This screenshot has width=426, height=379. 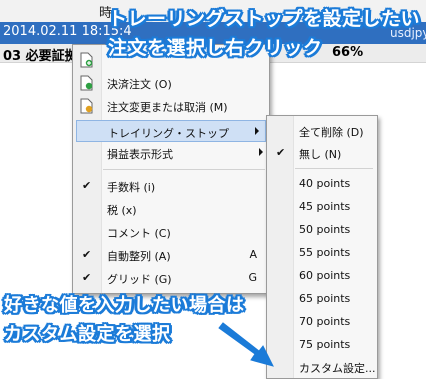 I want to click on menu-item-commission: ✔ 手数料 (i), so click(x=171, y=186).